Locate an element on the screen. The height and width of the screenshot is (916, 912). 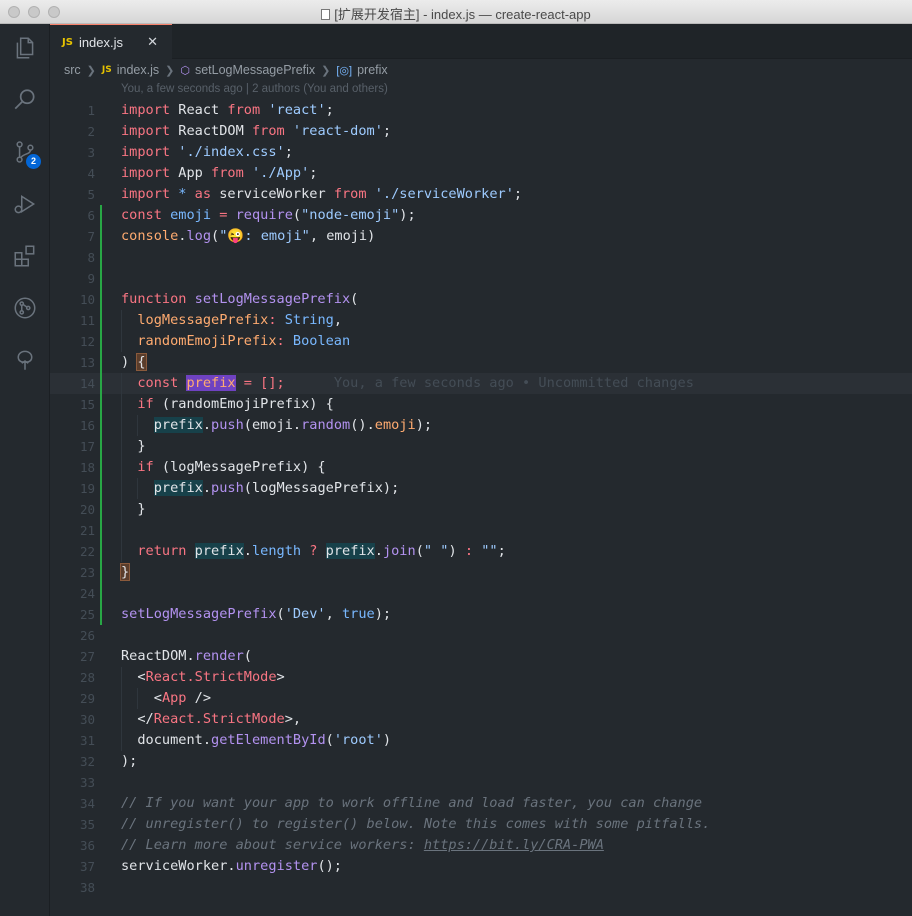
code-line: 31 document.getElementById('root') is located at coordinates (481, 740).